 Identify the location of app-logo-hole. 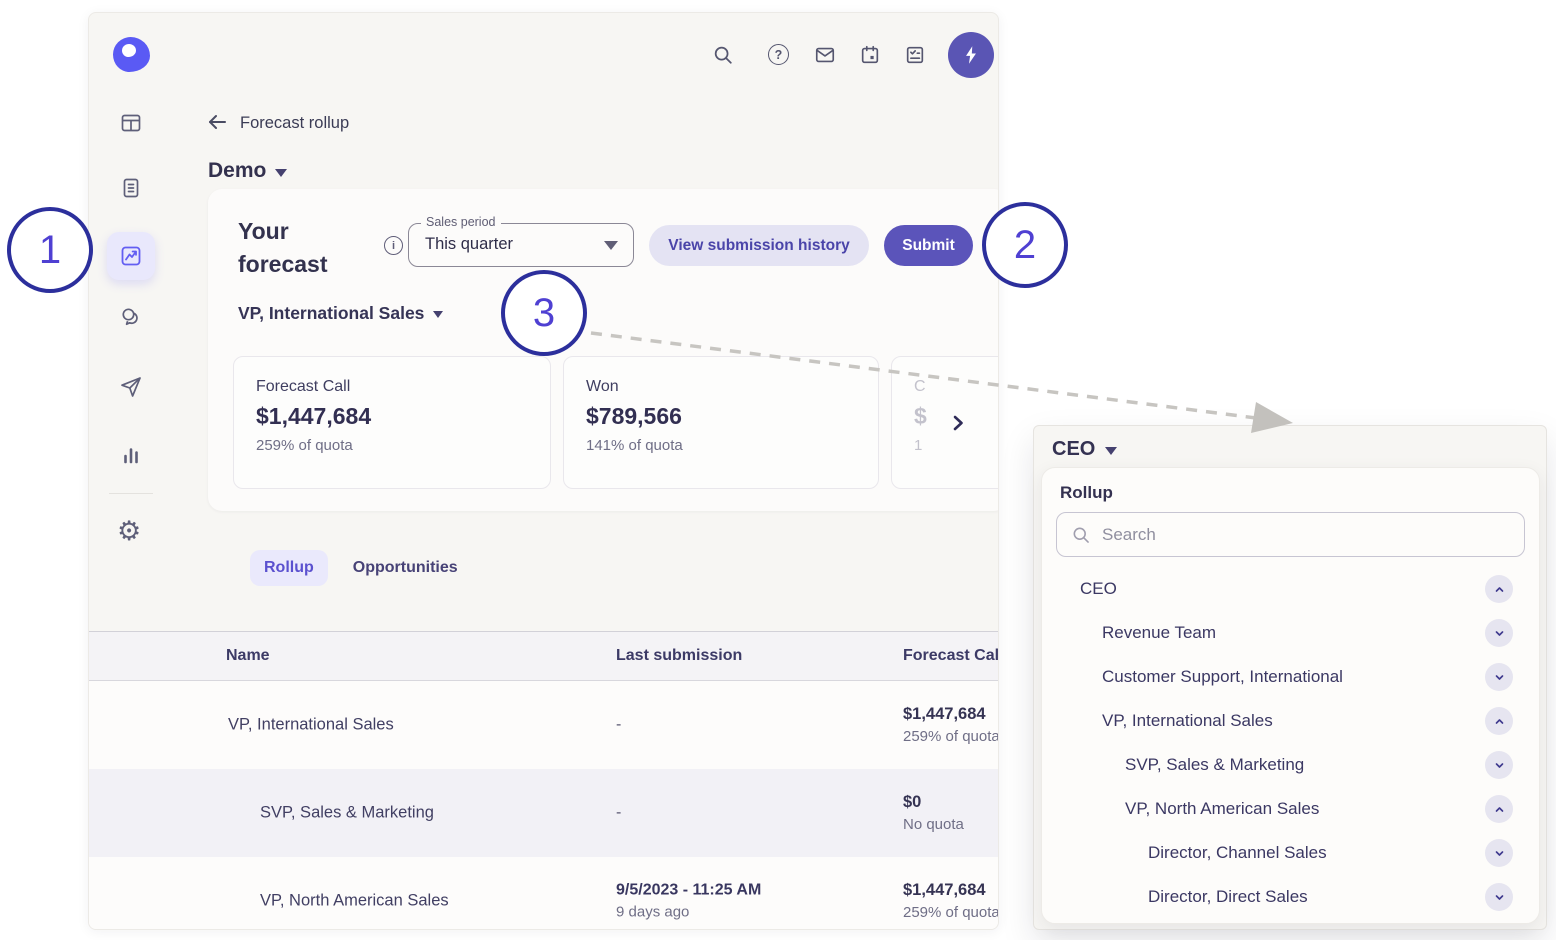
(129, 50).